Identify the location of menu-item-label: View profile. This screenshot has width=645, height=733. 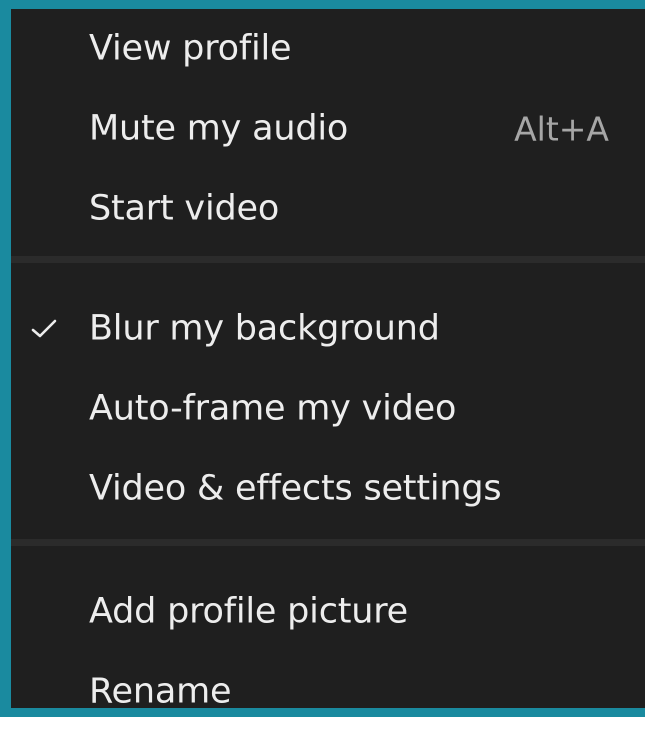
(190, 48).